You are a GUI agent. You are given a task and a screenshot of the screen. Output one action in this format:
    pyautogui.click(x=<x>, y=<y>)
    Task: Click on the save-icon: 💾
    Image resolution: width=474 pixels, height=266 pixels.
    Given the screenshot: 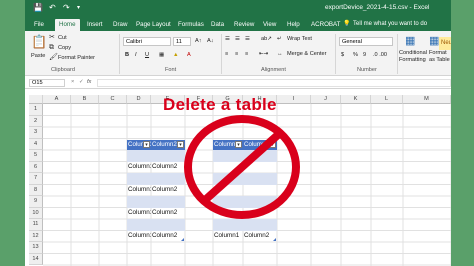 What is the action you would take?
    pyautogui.click(x=38, y=8)
    